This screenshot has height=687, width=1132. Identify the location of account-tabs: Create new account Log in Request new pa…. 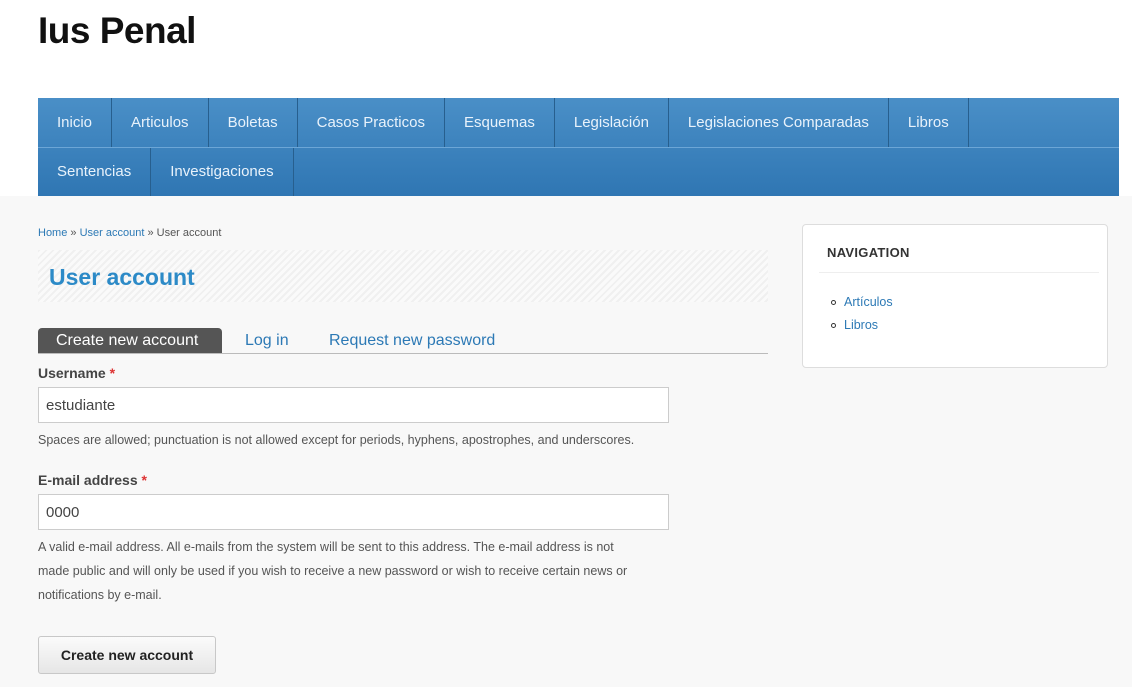
(403, 341).